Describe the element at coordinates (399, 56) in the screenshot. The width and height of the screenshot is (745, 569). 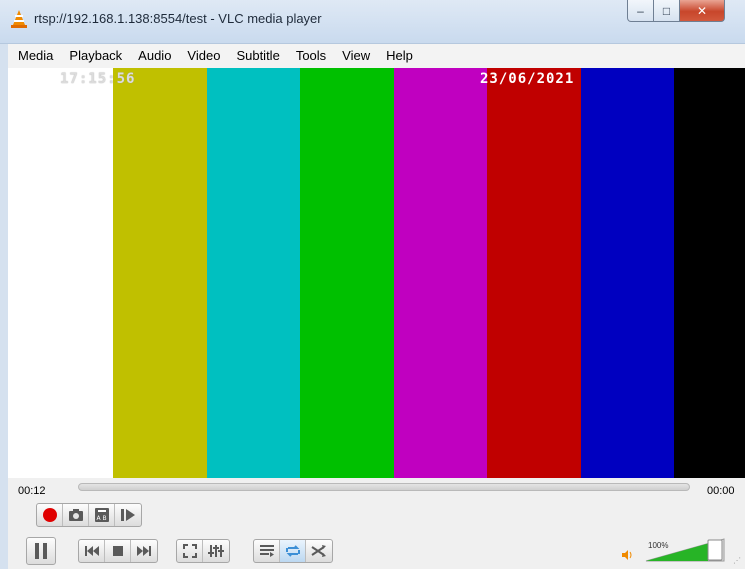
I see `menu-help: Help` at that location.